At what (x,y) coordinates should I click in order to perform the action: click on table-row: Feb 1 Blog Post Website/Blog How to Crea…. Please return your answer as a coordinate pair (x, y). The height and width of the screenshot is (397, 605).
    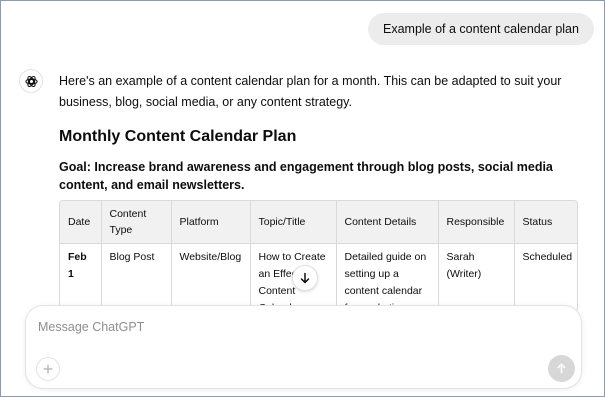
    Looking at the image, I should click on (318, 277).